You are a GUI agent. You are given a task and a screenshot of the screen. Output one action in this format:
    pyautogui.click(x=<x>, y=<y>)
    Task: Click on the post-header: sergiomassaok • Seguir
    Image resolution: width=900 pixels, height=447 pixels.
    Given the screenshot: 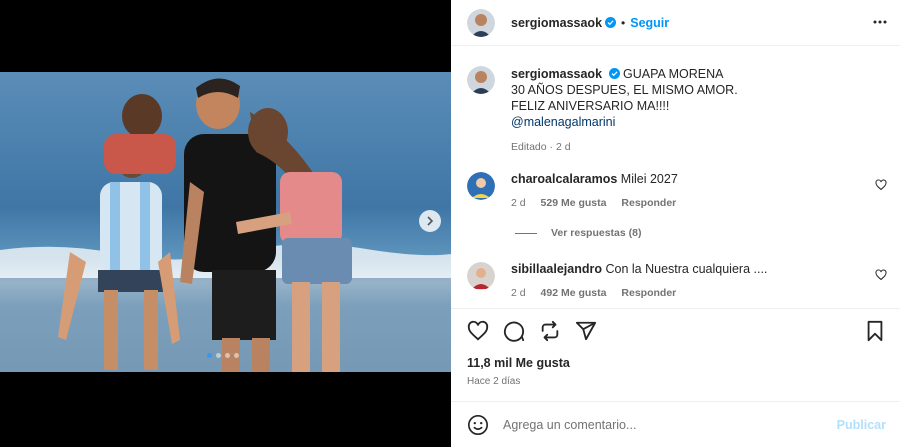 What is the action you would take?
    pyautogui.click(x=675, y=23)
    